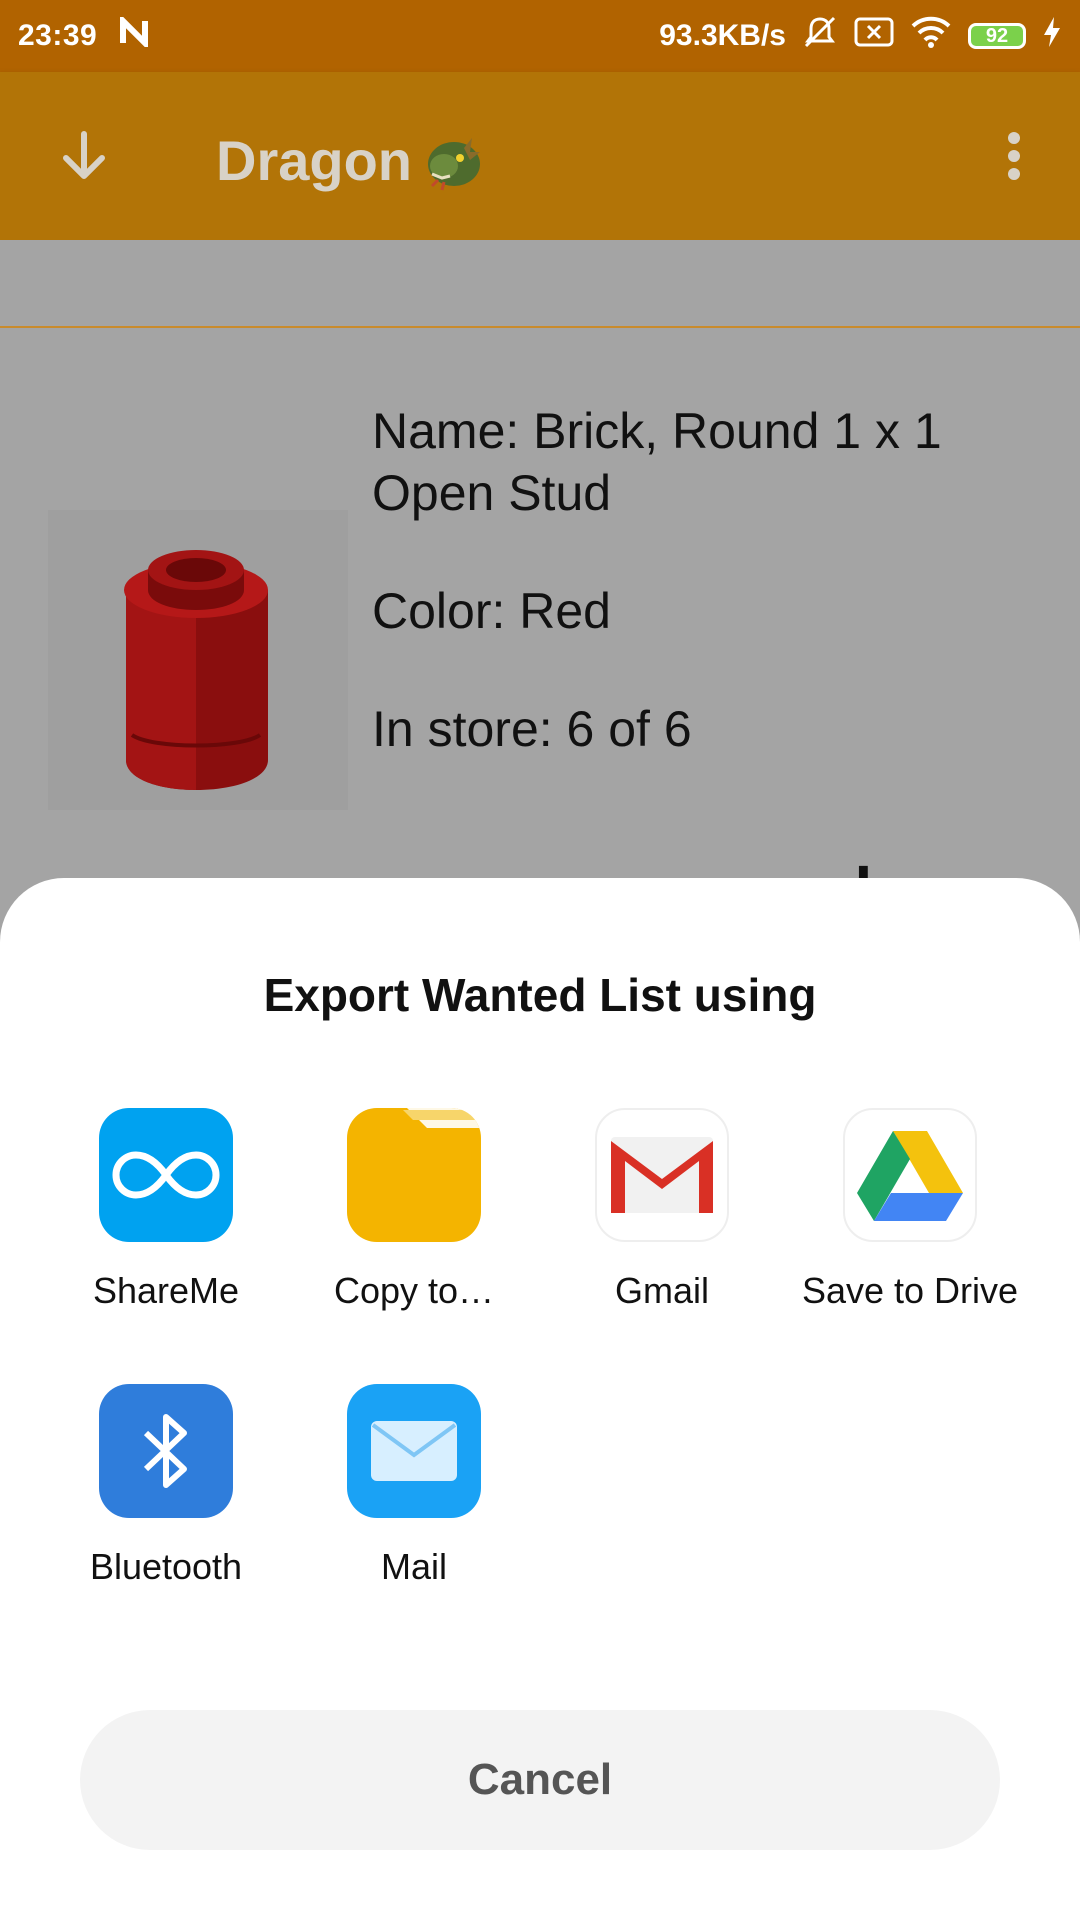 The width and height of the screenshot is (1080, 1920). What do you see at coordinates (661, 1290) in the screenshot?
I see `share-option-label: Gmail` at bounding box center [661, 1290].